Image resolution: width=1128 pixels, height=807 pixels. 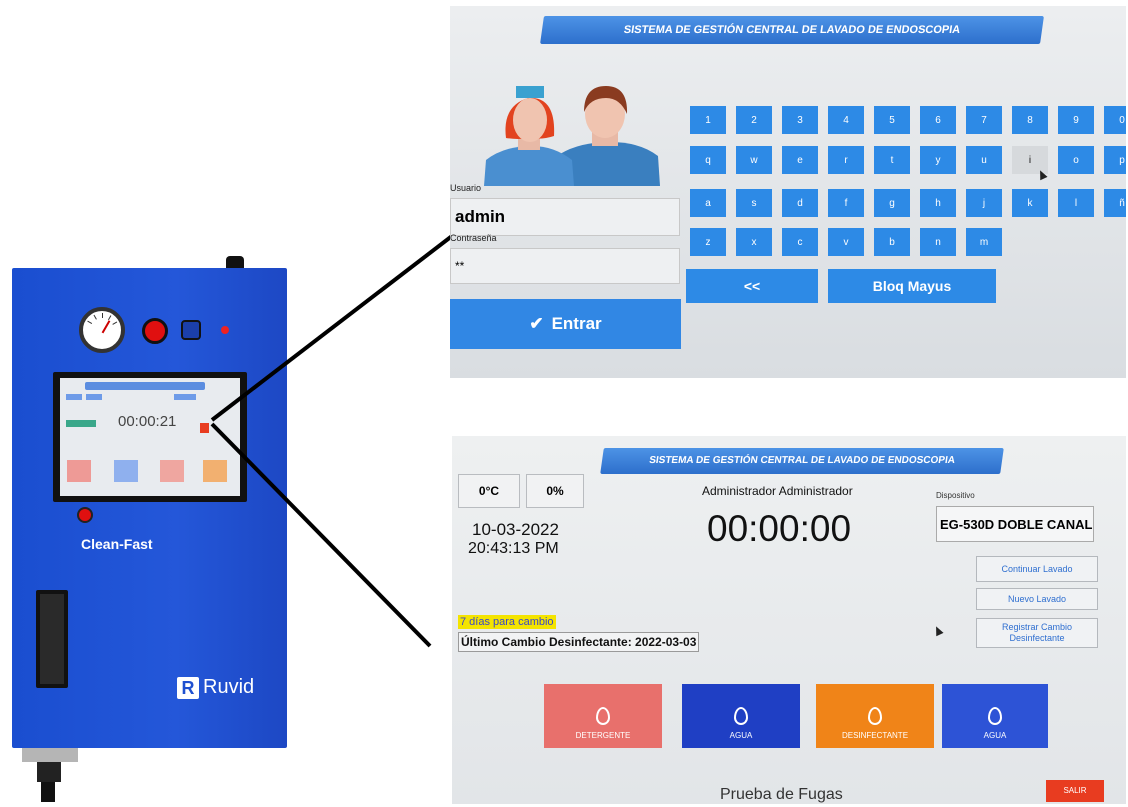 I want to click on disinfectant-icon, so click(x=875, y=716).